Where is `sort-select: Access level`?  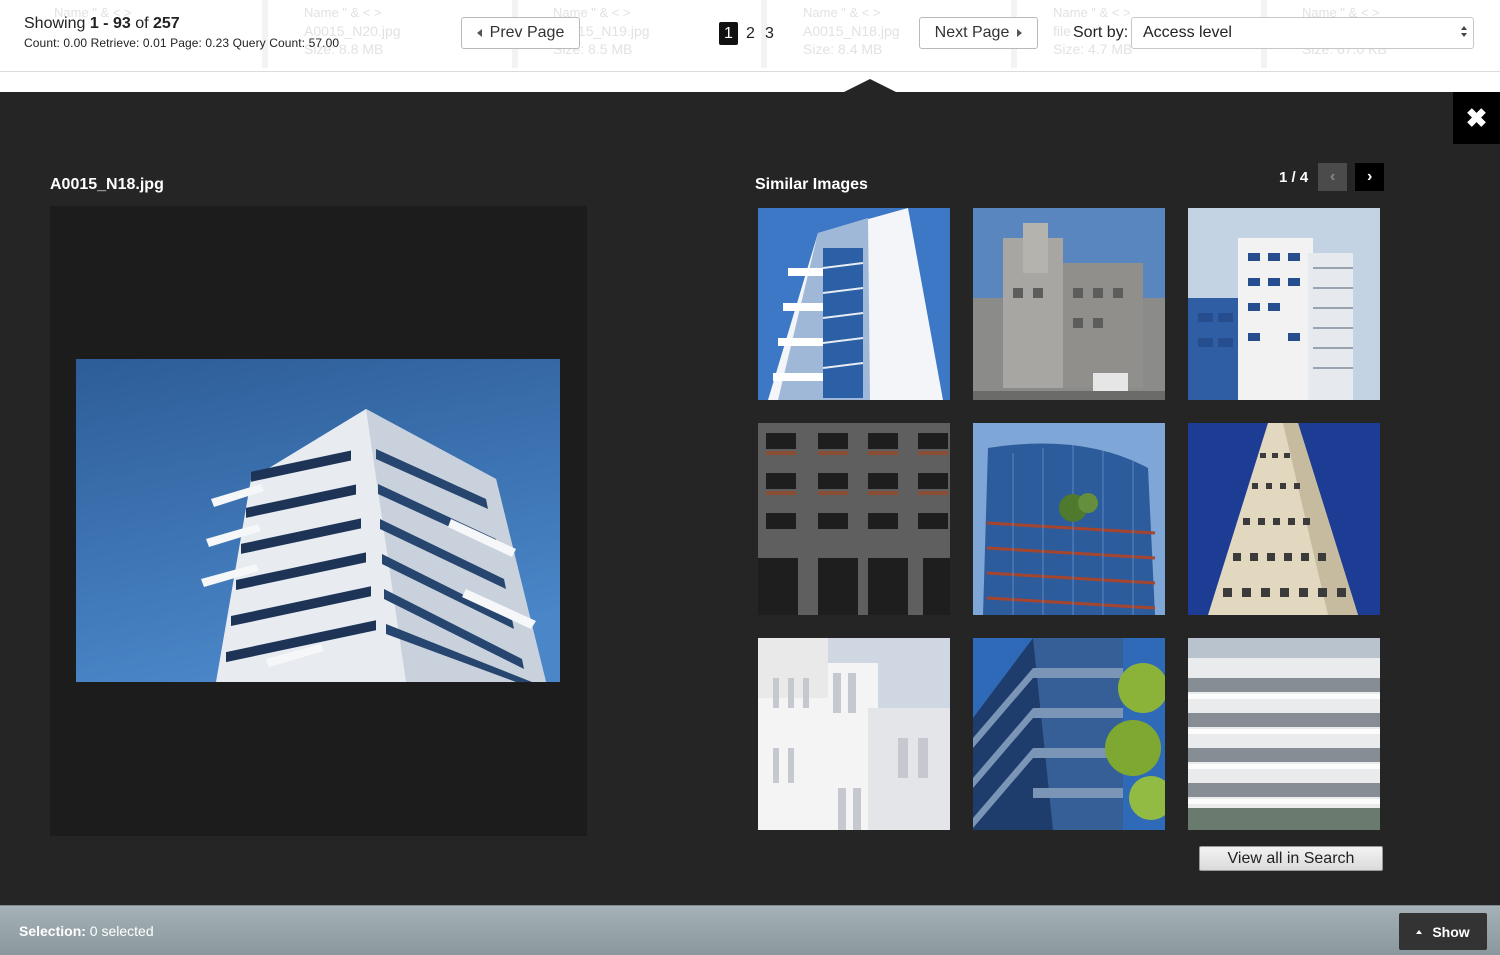 sort-select: Access level is located at coordinates (1302, 33).